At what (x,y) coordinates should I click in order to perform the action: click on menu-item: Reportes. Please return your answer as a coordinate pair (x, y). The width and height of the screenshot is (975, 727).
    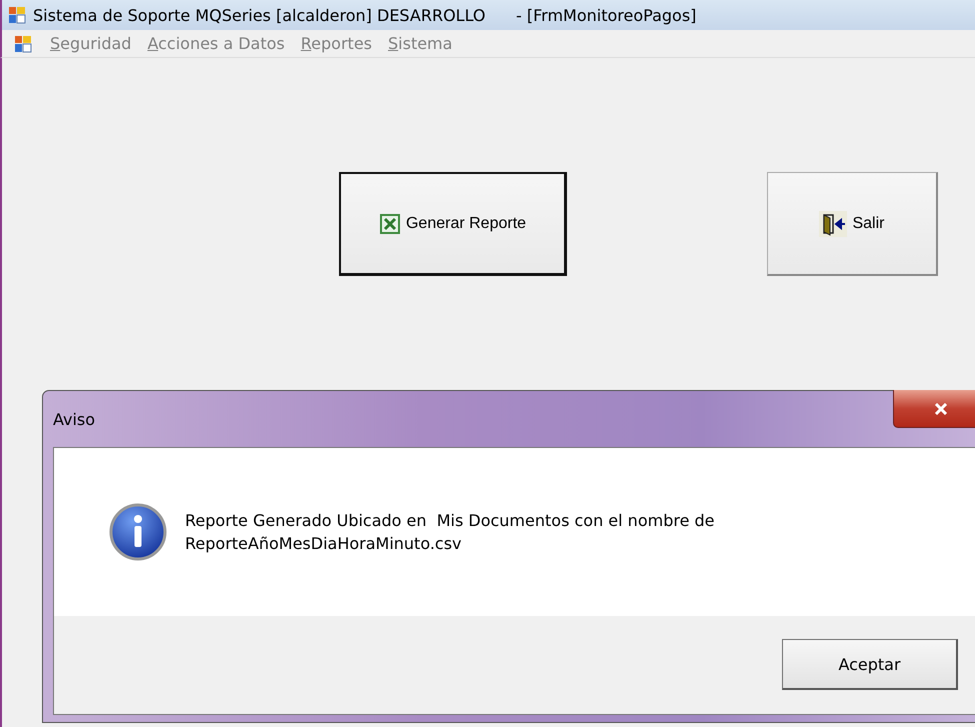
    Looking at the image, I should click on (336, 43).